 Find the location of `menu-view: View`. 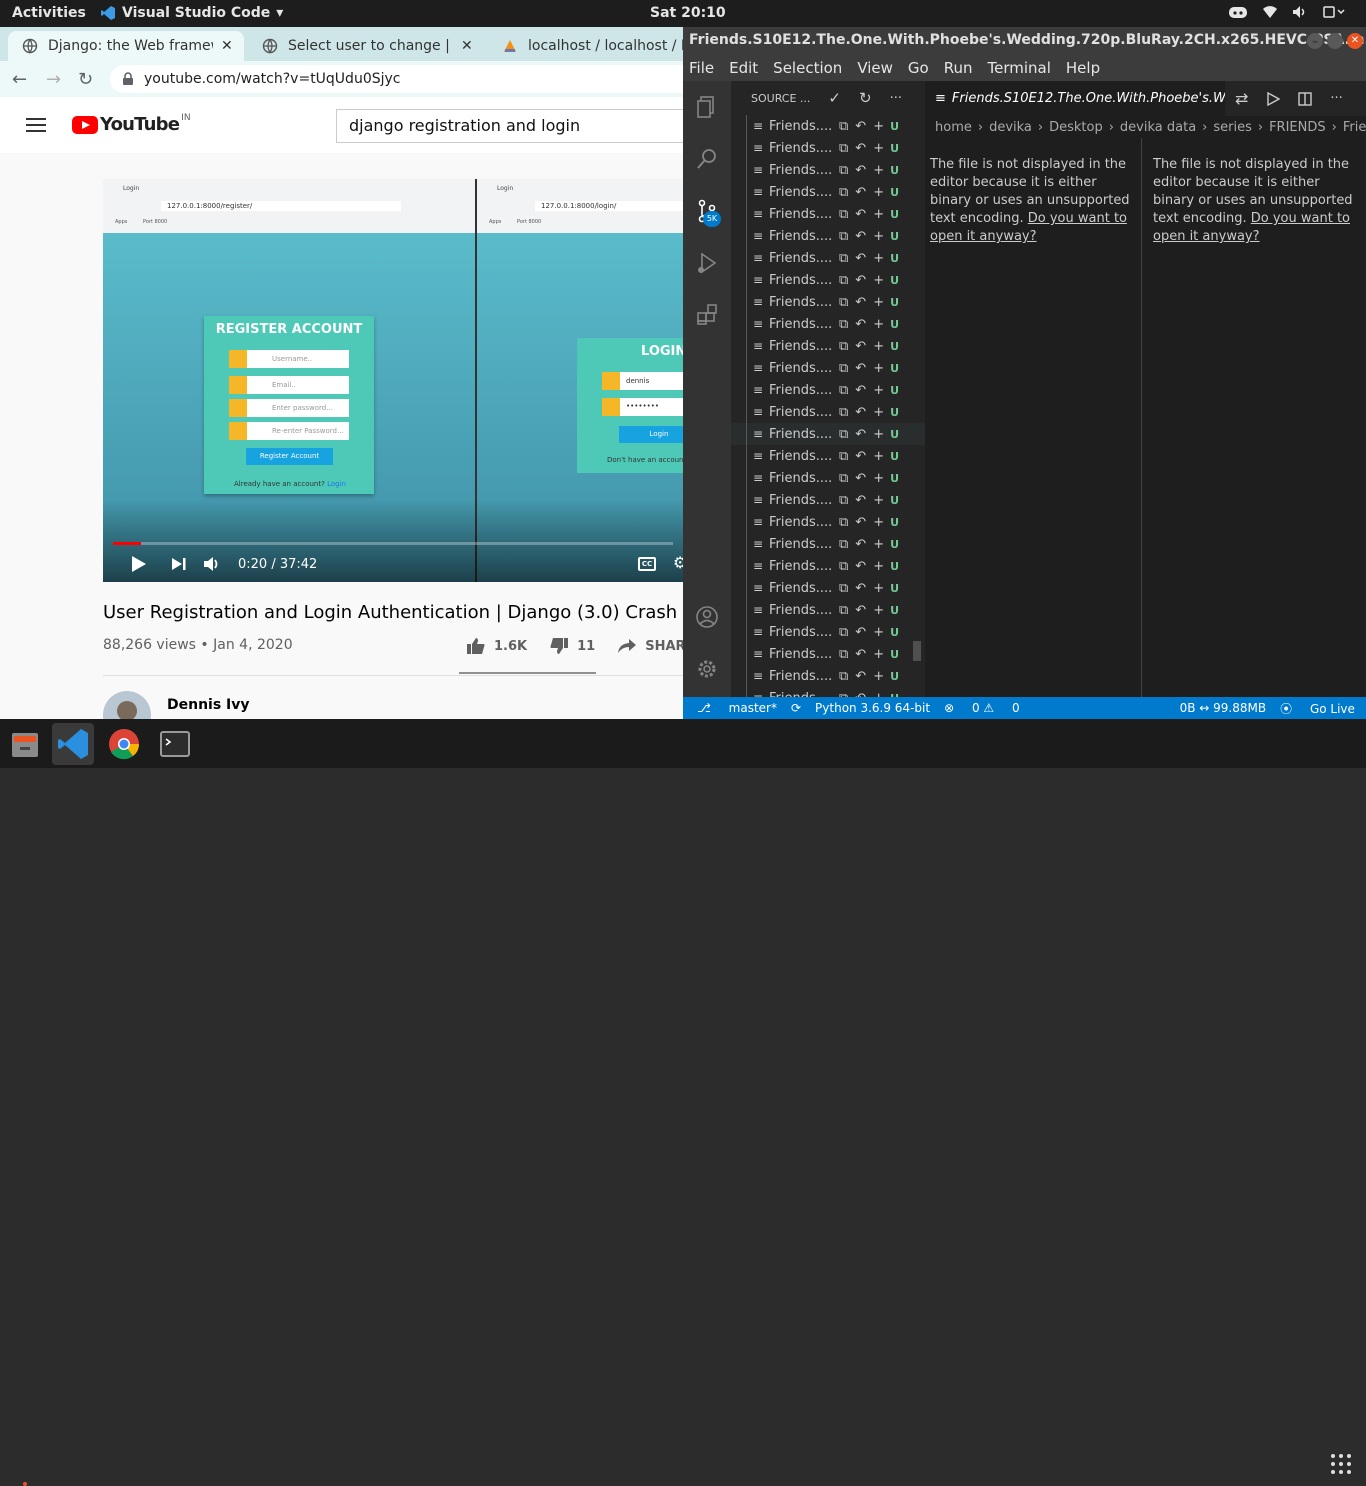

menu-view: View is located at coordinates (875, 68).